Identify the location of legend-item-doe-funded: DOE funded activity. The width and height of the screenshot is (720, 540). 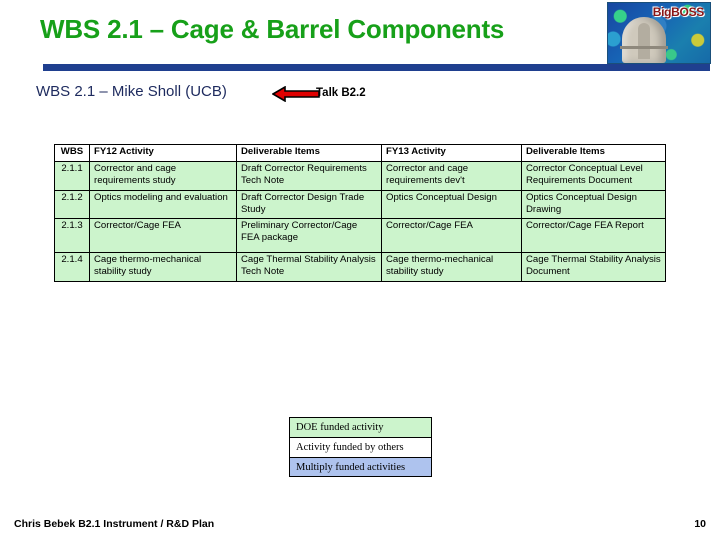
(360, 427).